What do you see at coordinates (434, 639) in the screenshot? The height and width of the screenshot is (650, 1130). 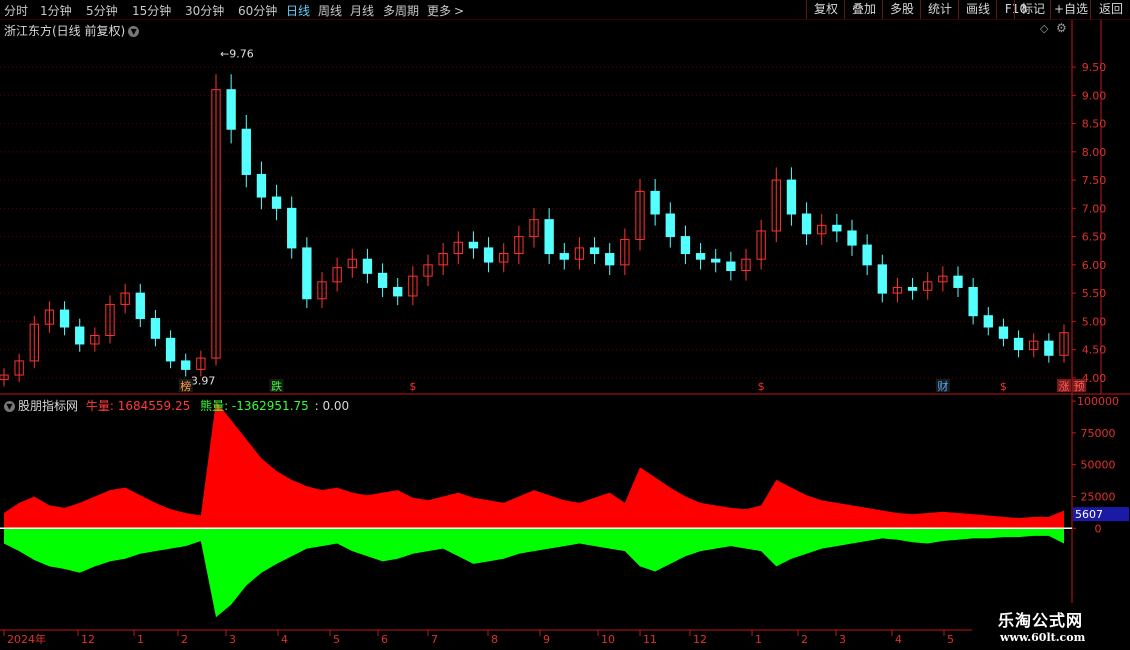 I see `date-tick-label: 7` at bounding box center [434, 639].